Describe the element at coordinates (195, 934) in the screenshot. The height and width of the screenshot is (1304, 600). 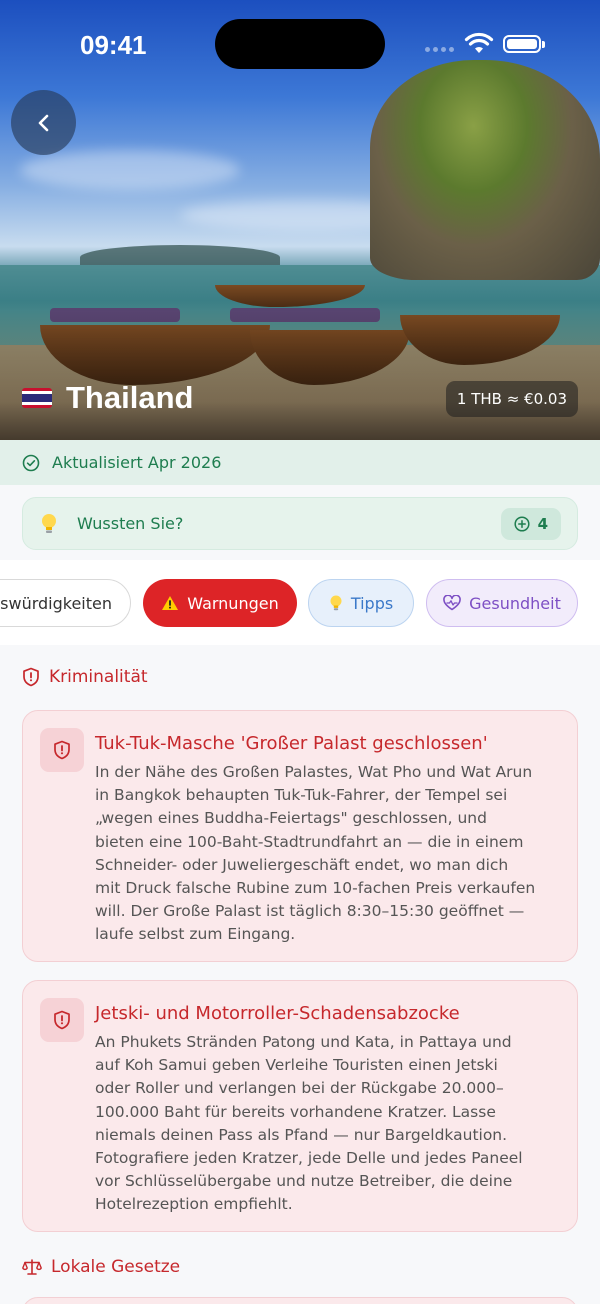
I see `card-body-line: laufe selbst zum Eingang.` at that location.